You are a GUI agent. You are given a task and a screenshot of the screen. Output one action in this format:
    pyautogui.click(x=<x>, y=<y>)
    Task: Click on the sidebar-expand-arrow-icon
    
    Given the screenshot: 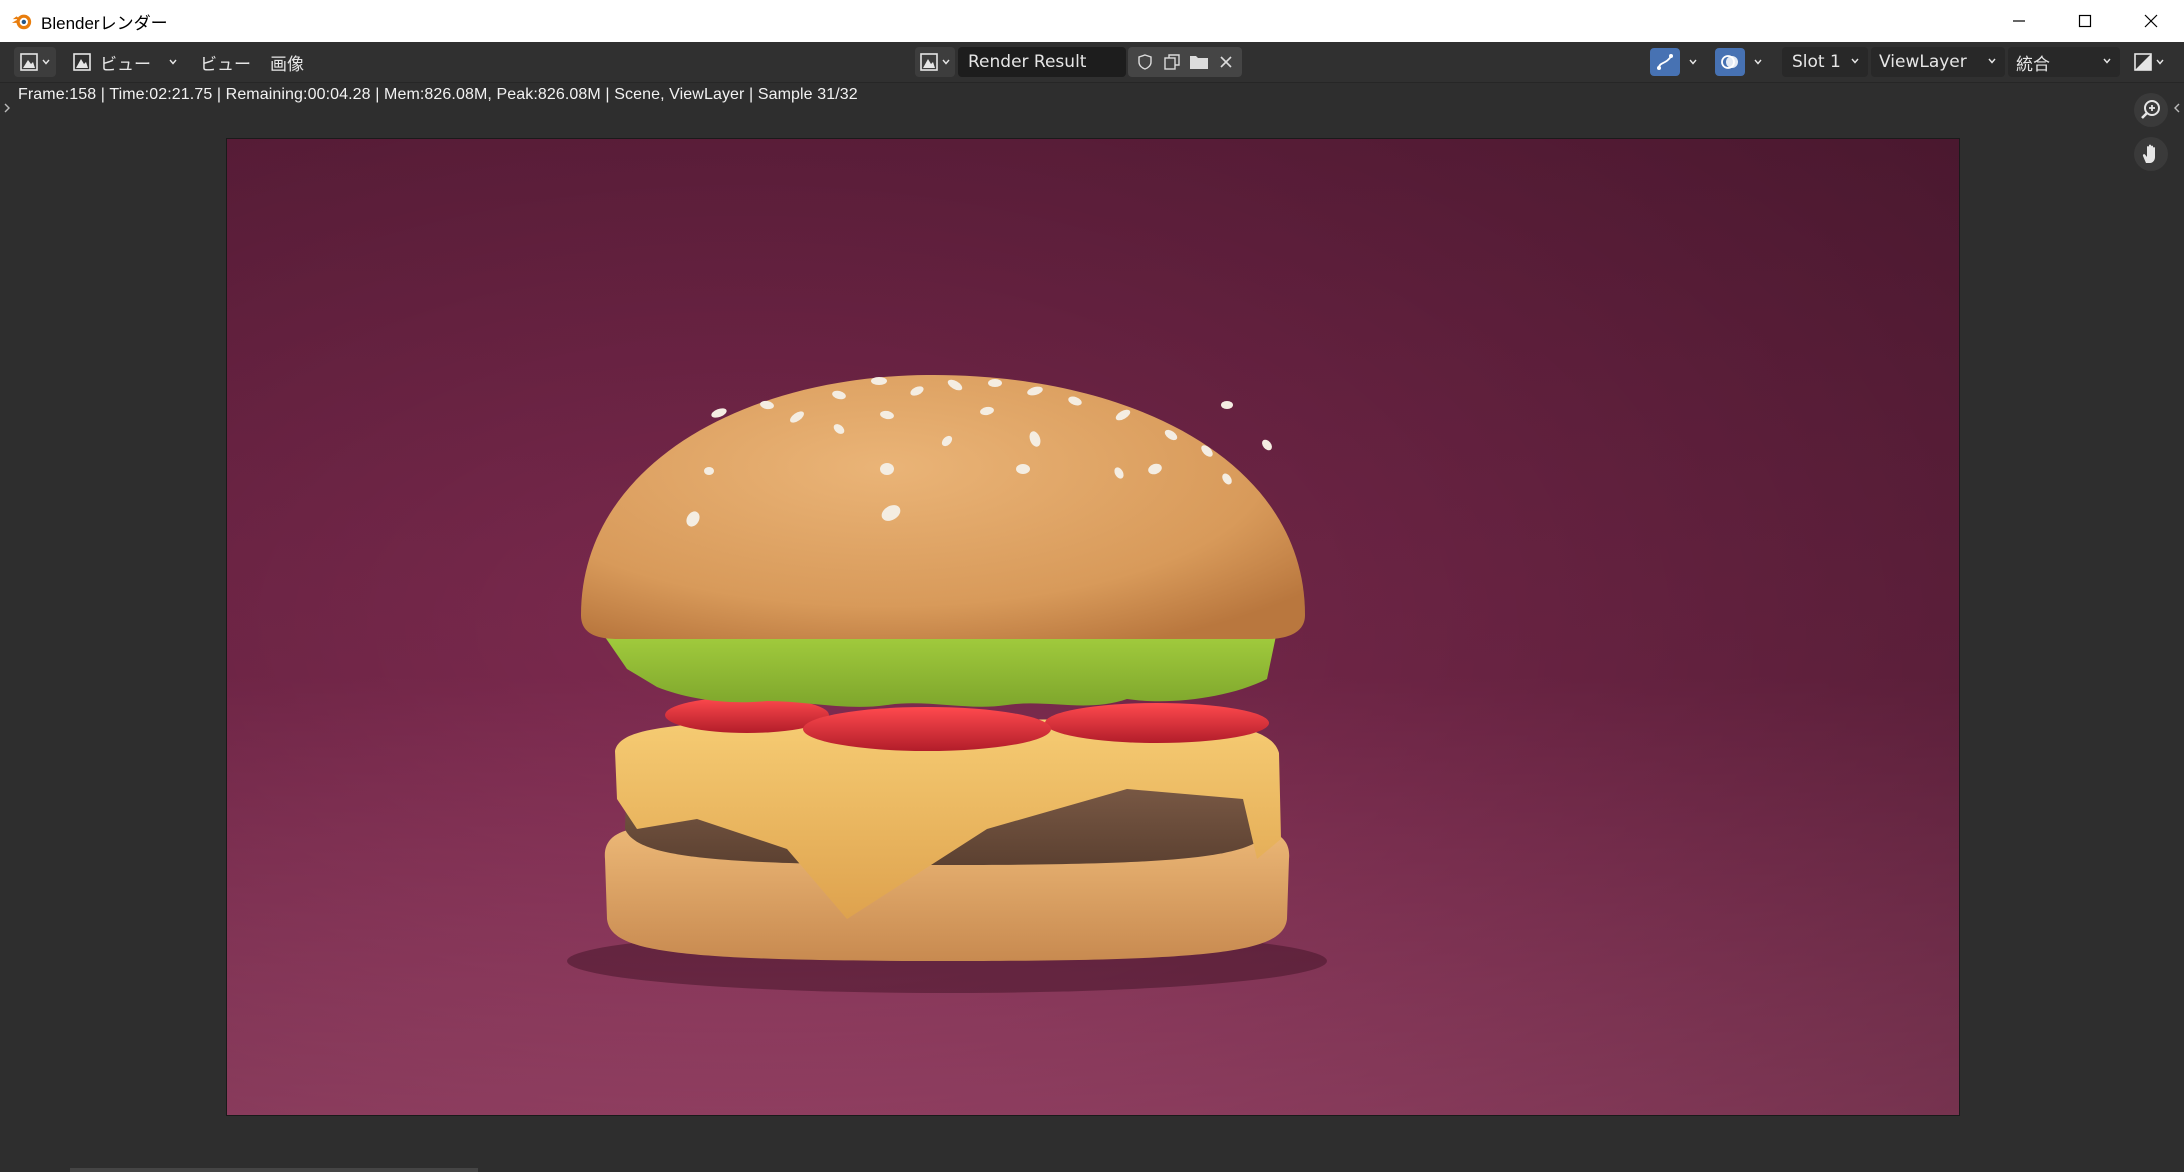 What is the action you would take?
    pyautogui.click(x=2177, y=108)
    